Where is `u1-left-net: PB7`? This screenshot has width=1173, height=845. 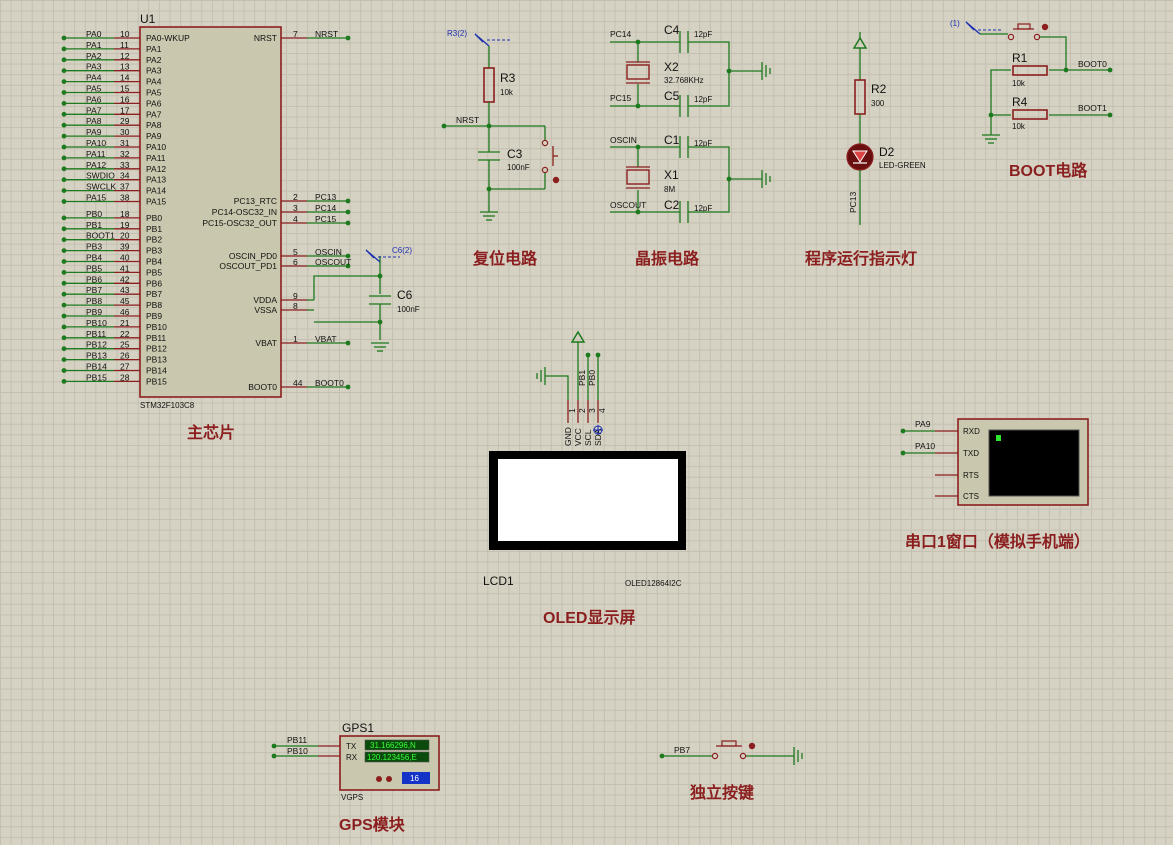
u1-left-net: PB7 is located at coordinates (94, 290).